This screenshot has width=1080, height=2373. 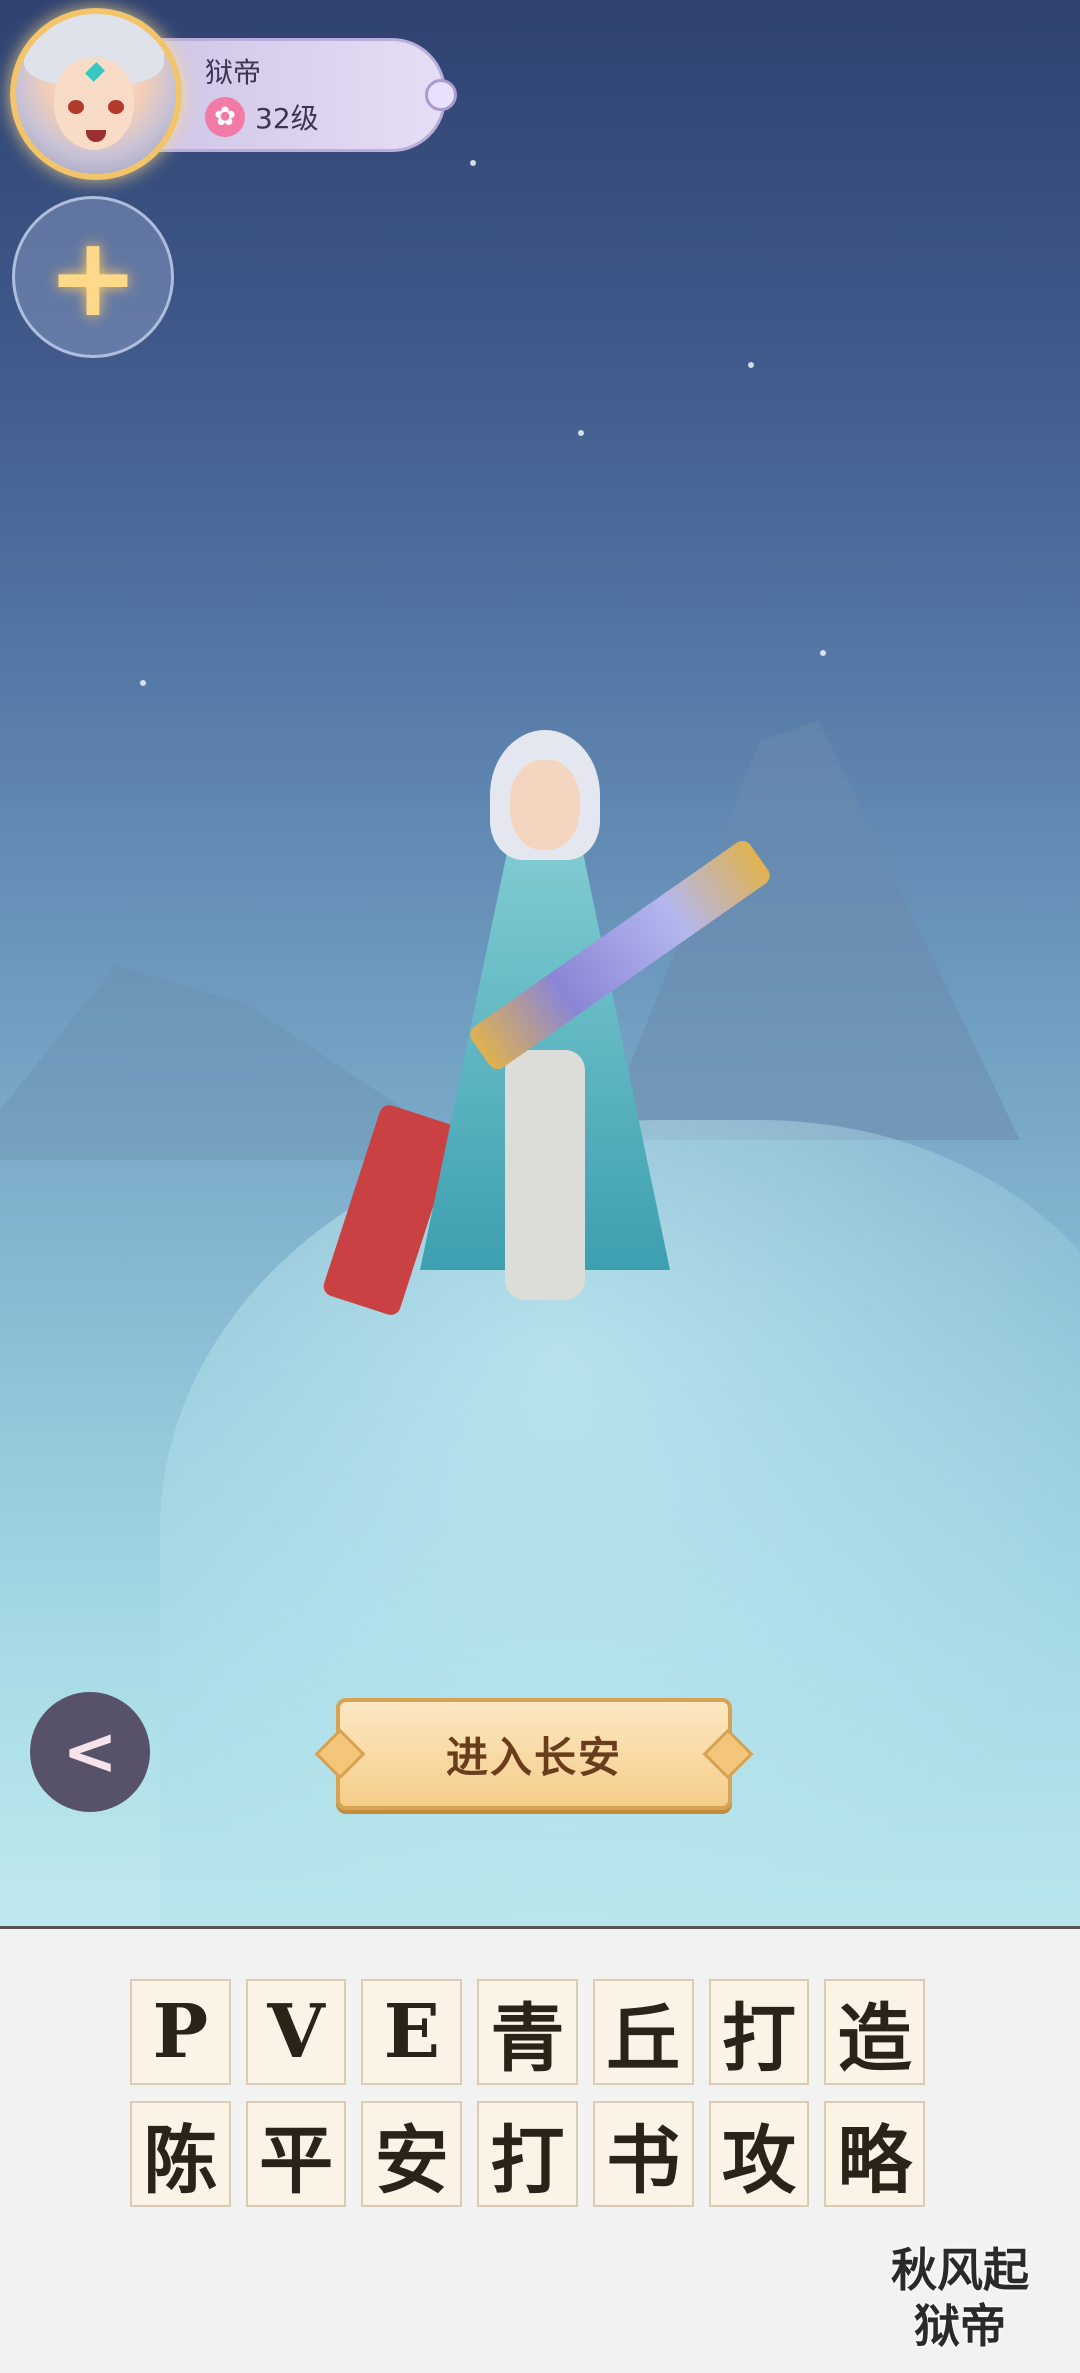 I want to click on player-name: 狱帝, so click(x=233, y=72).